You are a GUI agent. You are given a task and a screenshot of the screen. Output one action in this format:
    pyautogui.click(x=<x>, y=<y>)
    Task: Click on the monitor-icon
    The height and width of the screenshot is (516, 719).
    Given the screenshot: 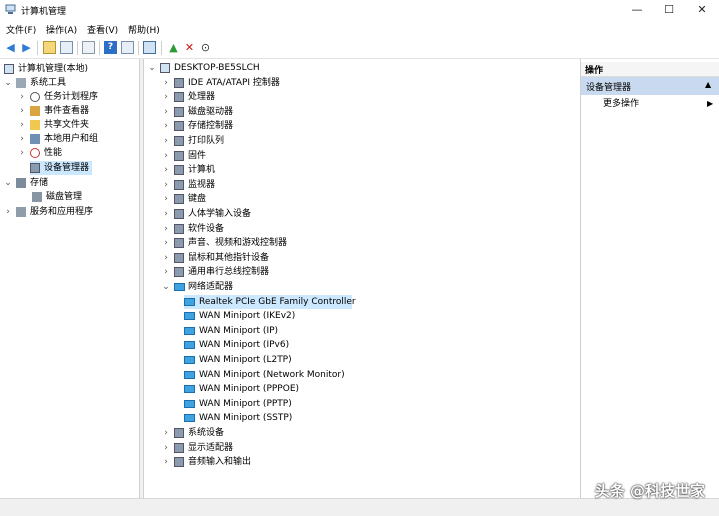 What is the action you would take?
    pyautogui.click(x=149, y=47)
    